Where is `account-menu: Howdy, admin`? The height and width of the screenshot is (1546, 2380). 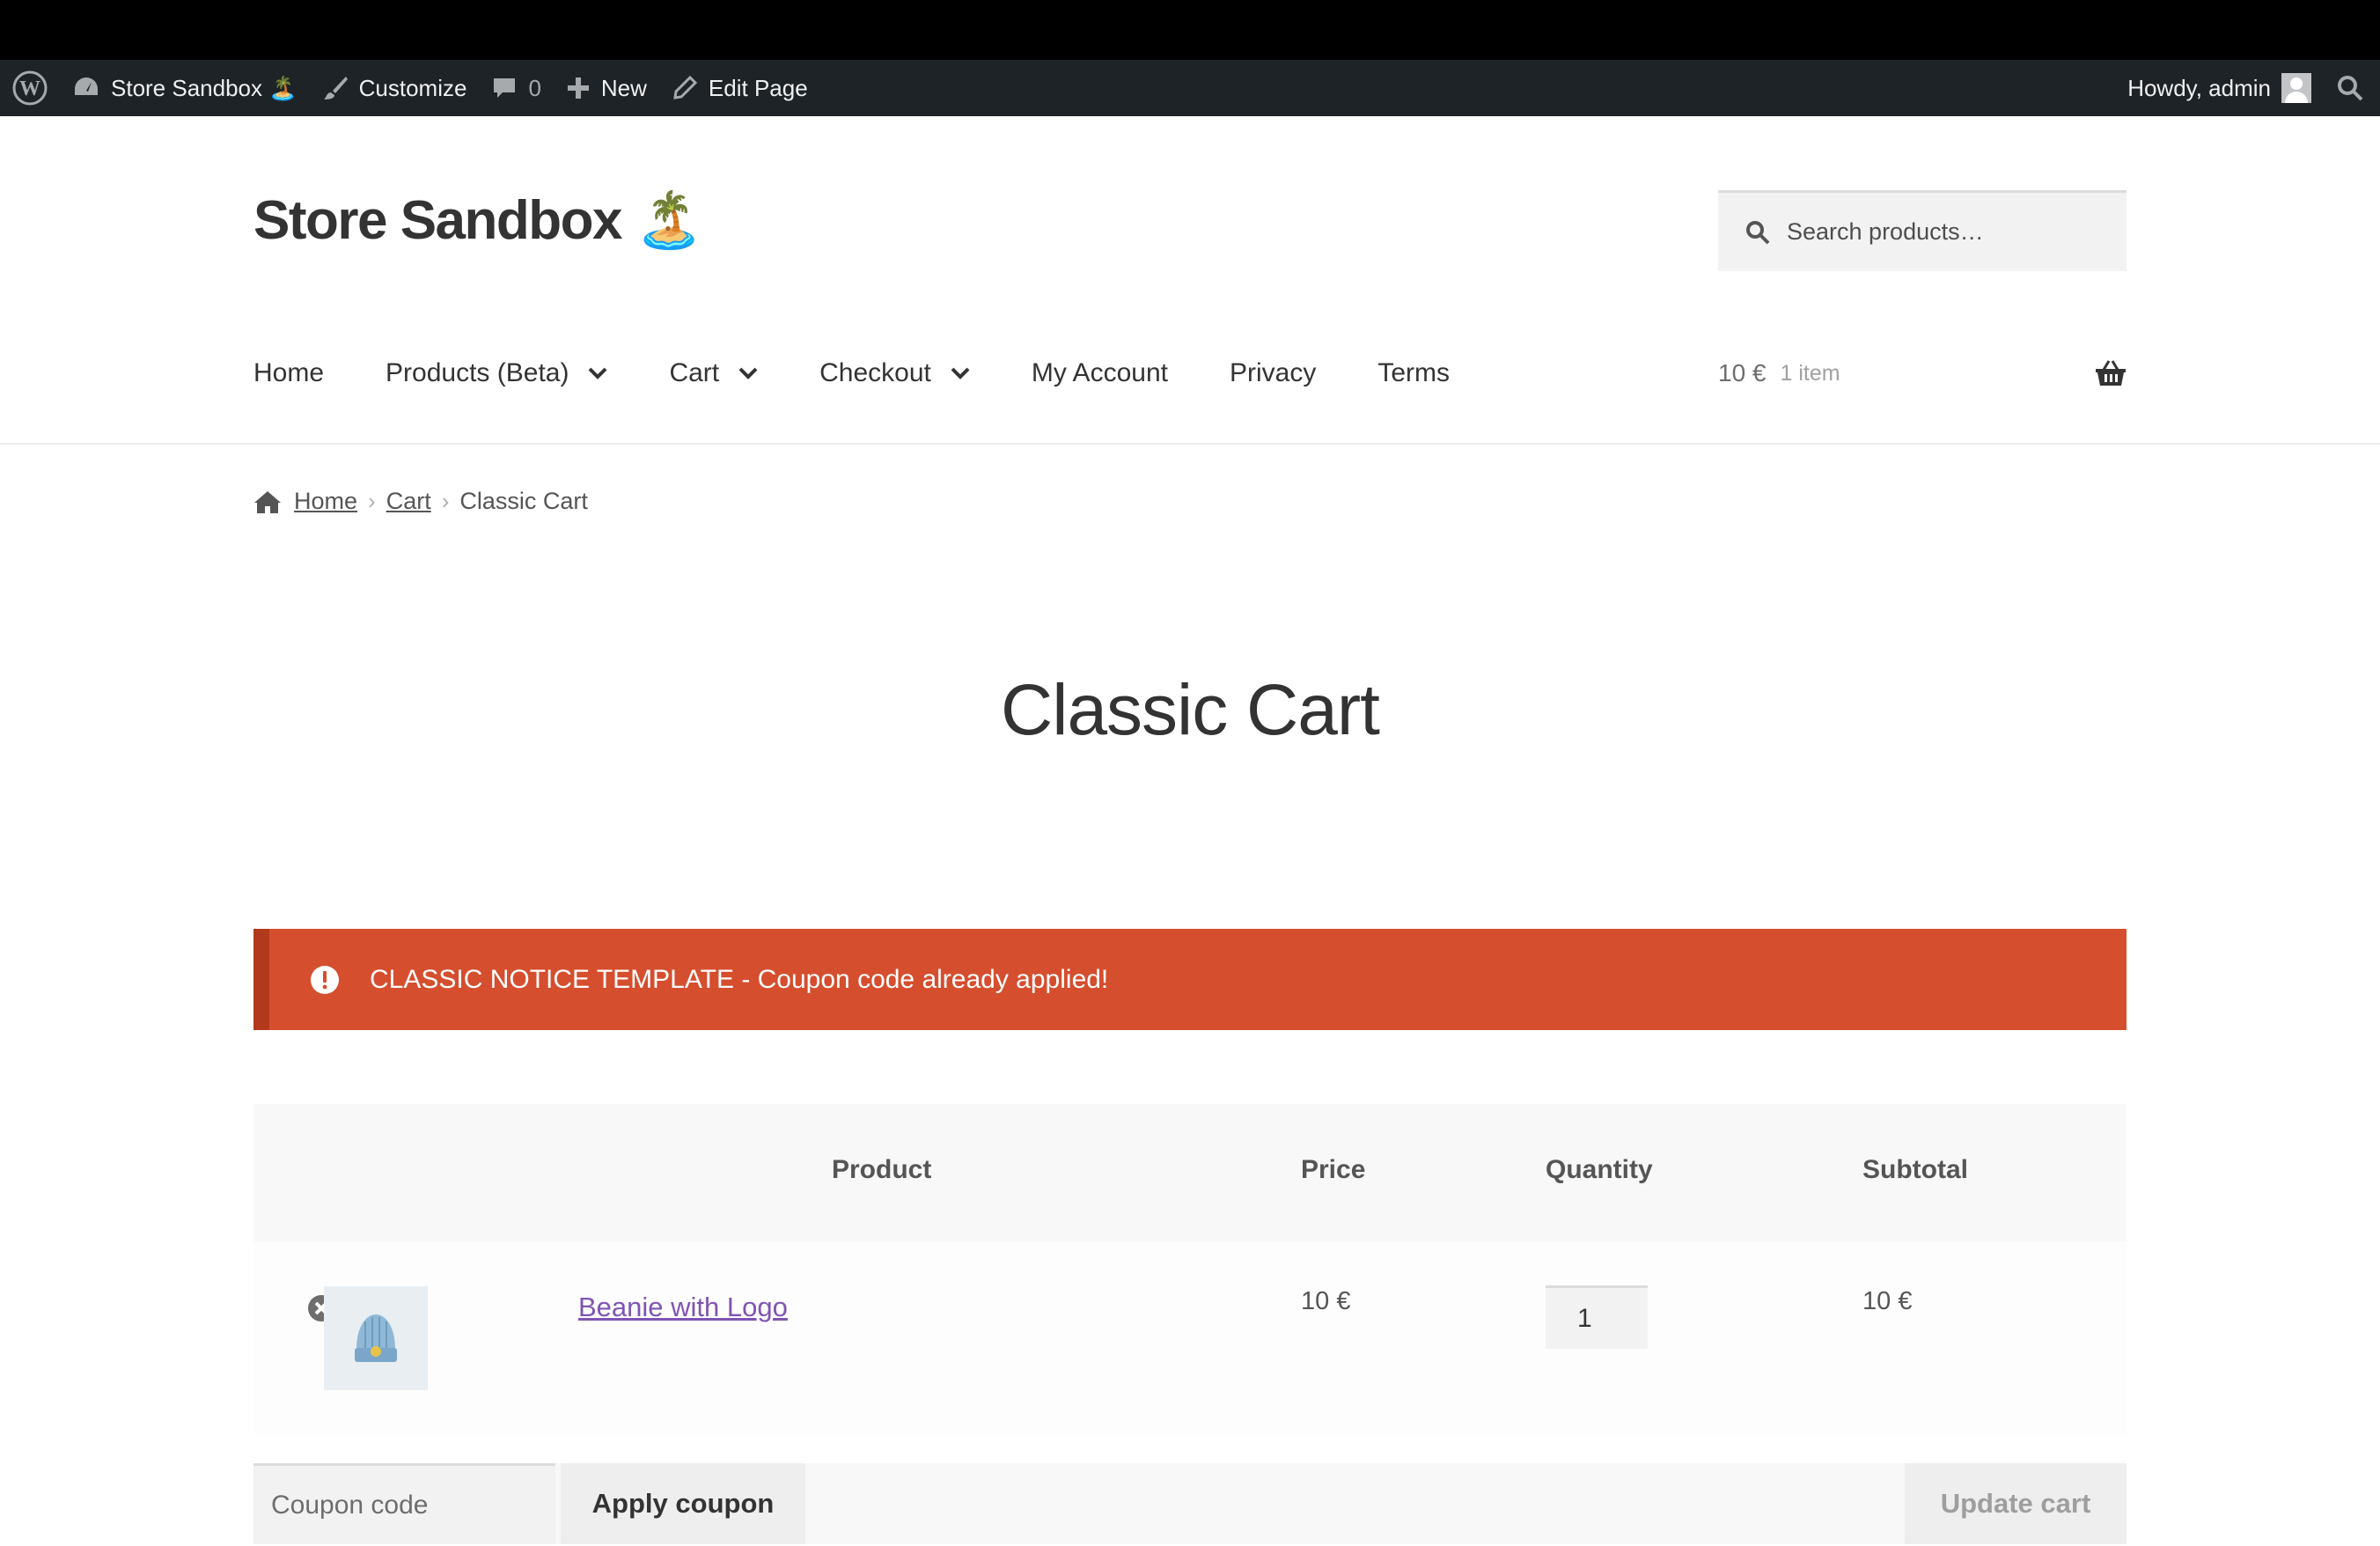 account-menu: Howdy, admin is located at coordinates (2219, 88).